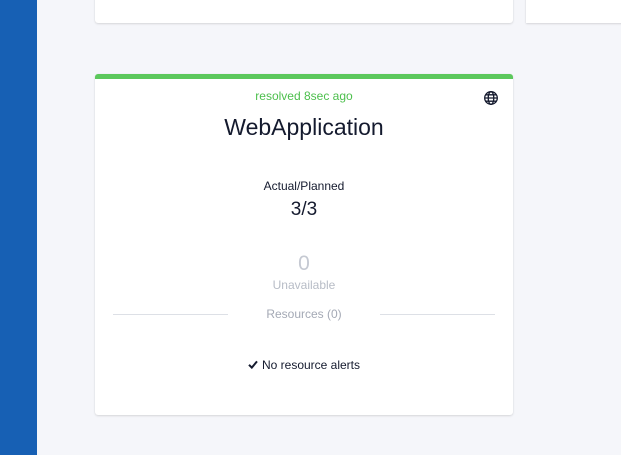  What do you see at coordinates (304, 209) in the screenshot?
I see `actual-planned-value: 3/3` at bounding box center [304, 209].